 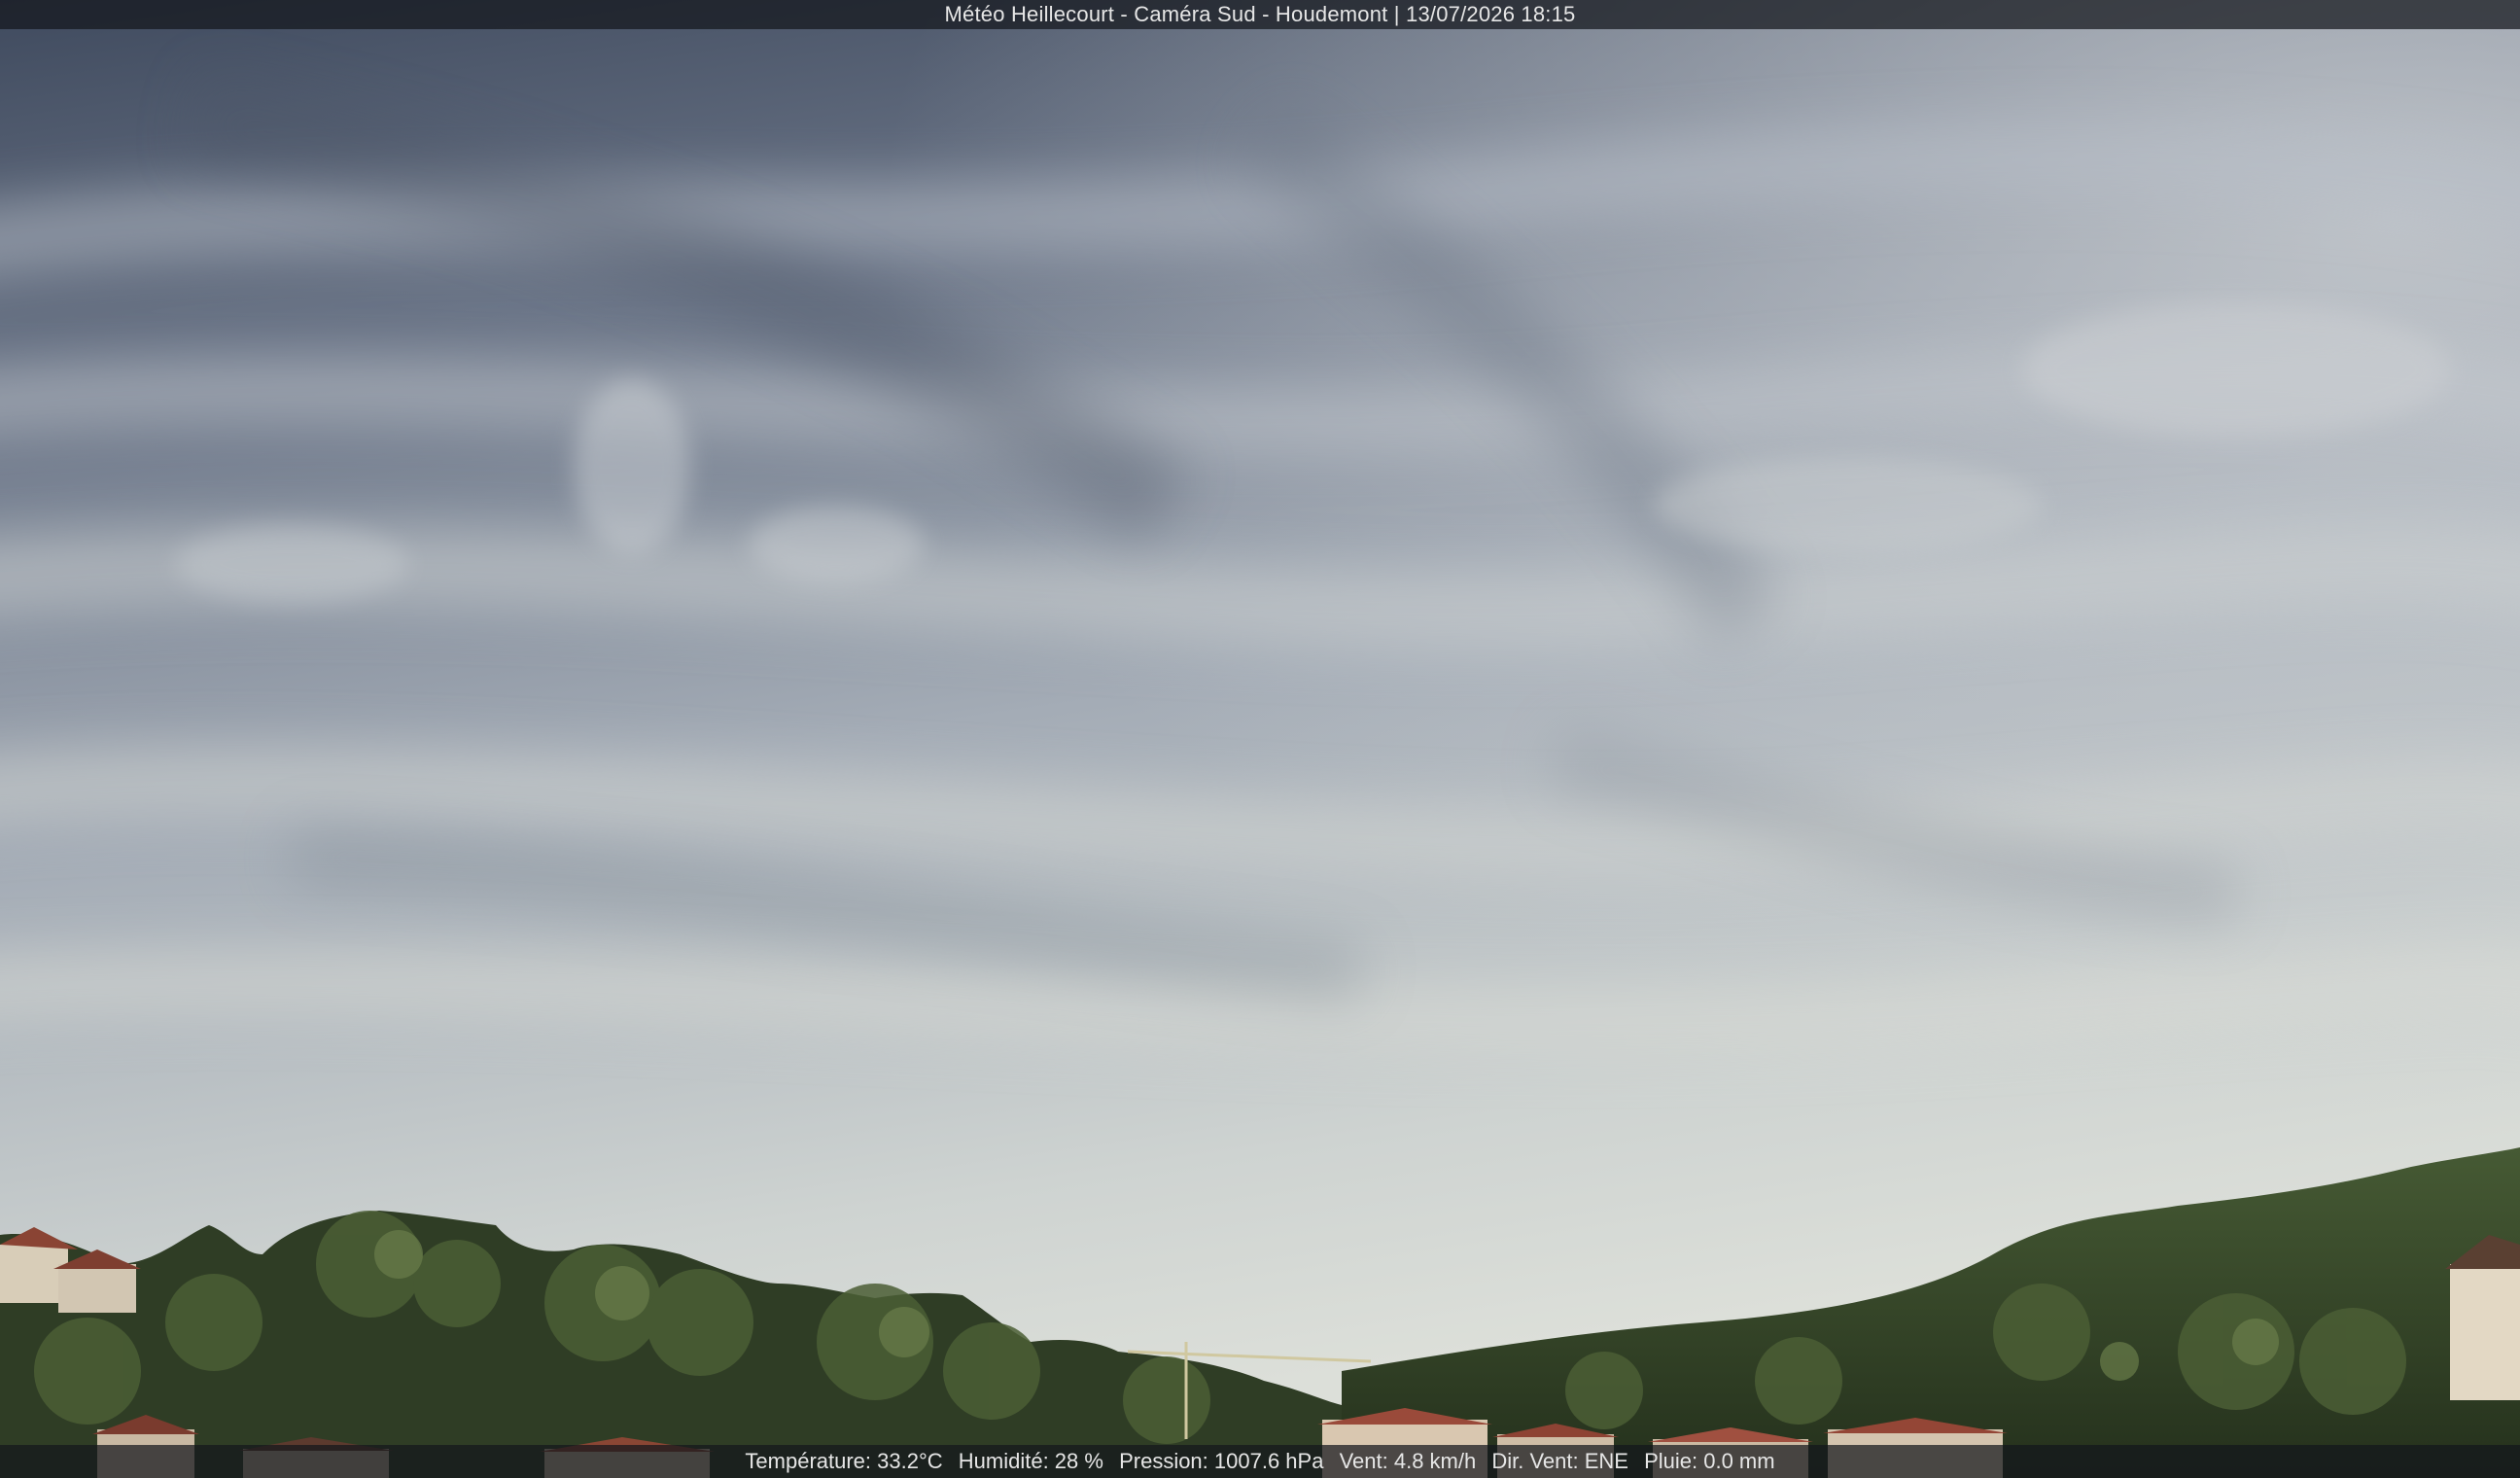 I want to click on humidity-readout: Humidité: 28 %, so click(x=1030, y=1461).